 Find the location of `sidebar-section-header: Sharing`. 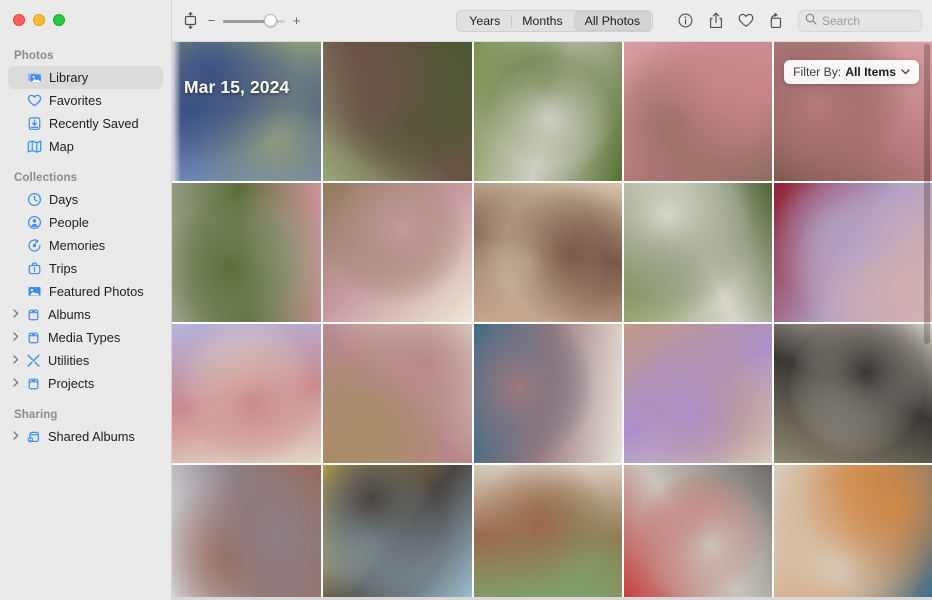

sidebar-section-header: Sharing is located at coordinates (36, 415).